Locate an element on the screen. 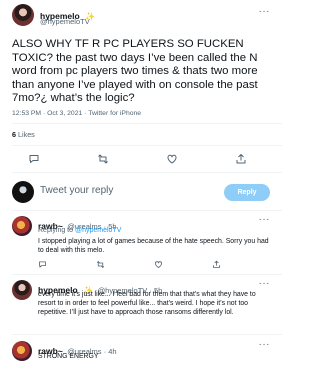  reply-button: Reply is located at coordinates (247, 192).